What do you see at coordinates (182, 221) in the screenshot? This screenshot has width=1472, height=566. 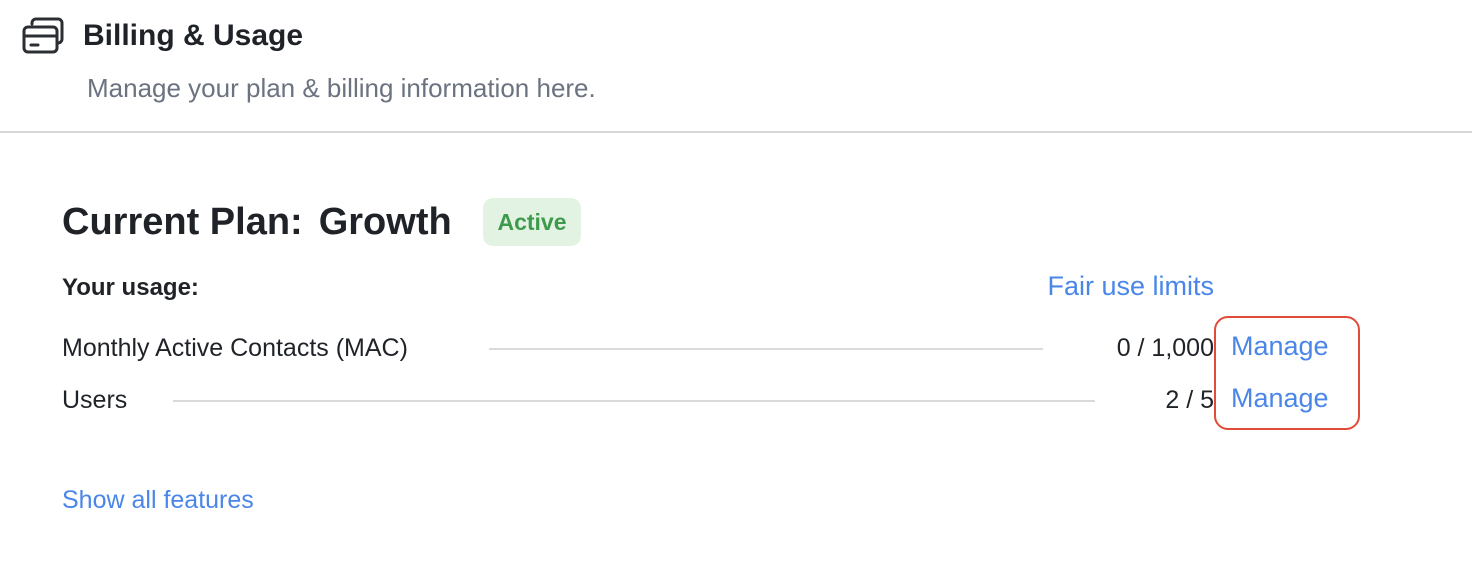 I see `current-plan-label: Current Plan:` at bounding box center [182, 221].